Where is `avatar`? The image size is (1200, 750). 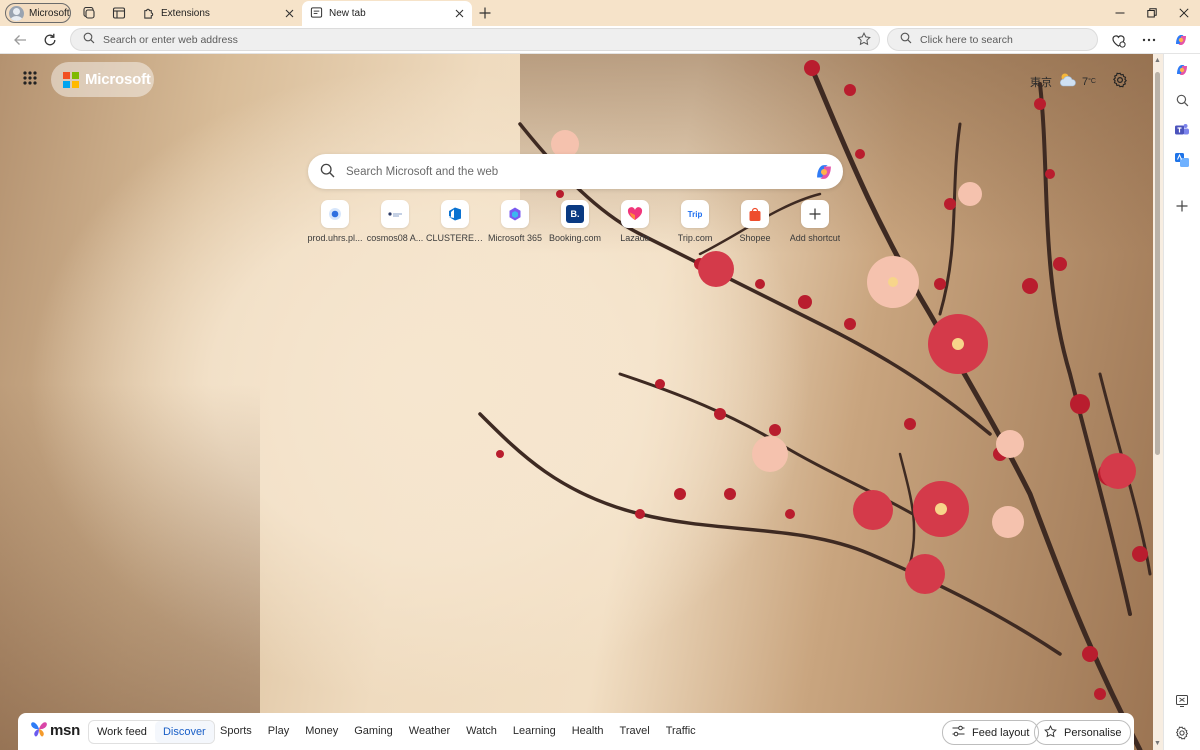 avatar is located at coordinates (16, 13).